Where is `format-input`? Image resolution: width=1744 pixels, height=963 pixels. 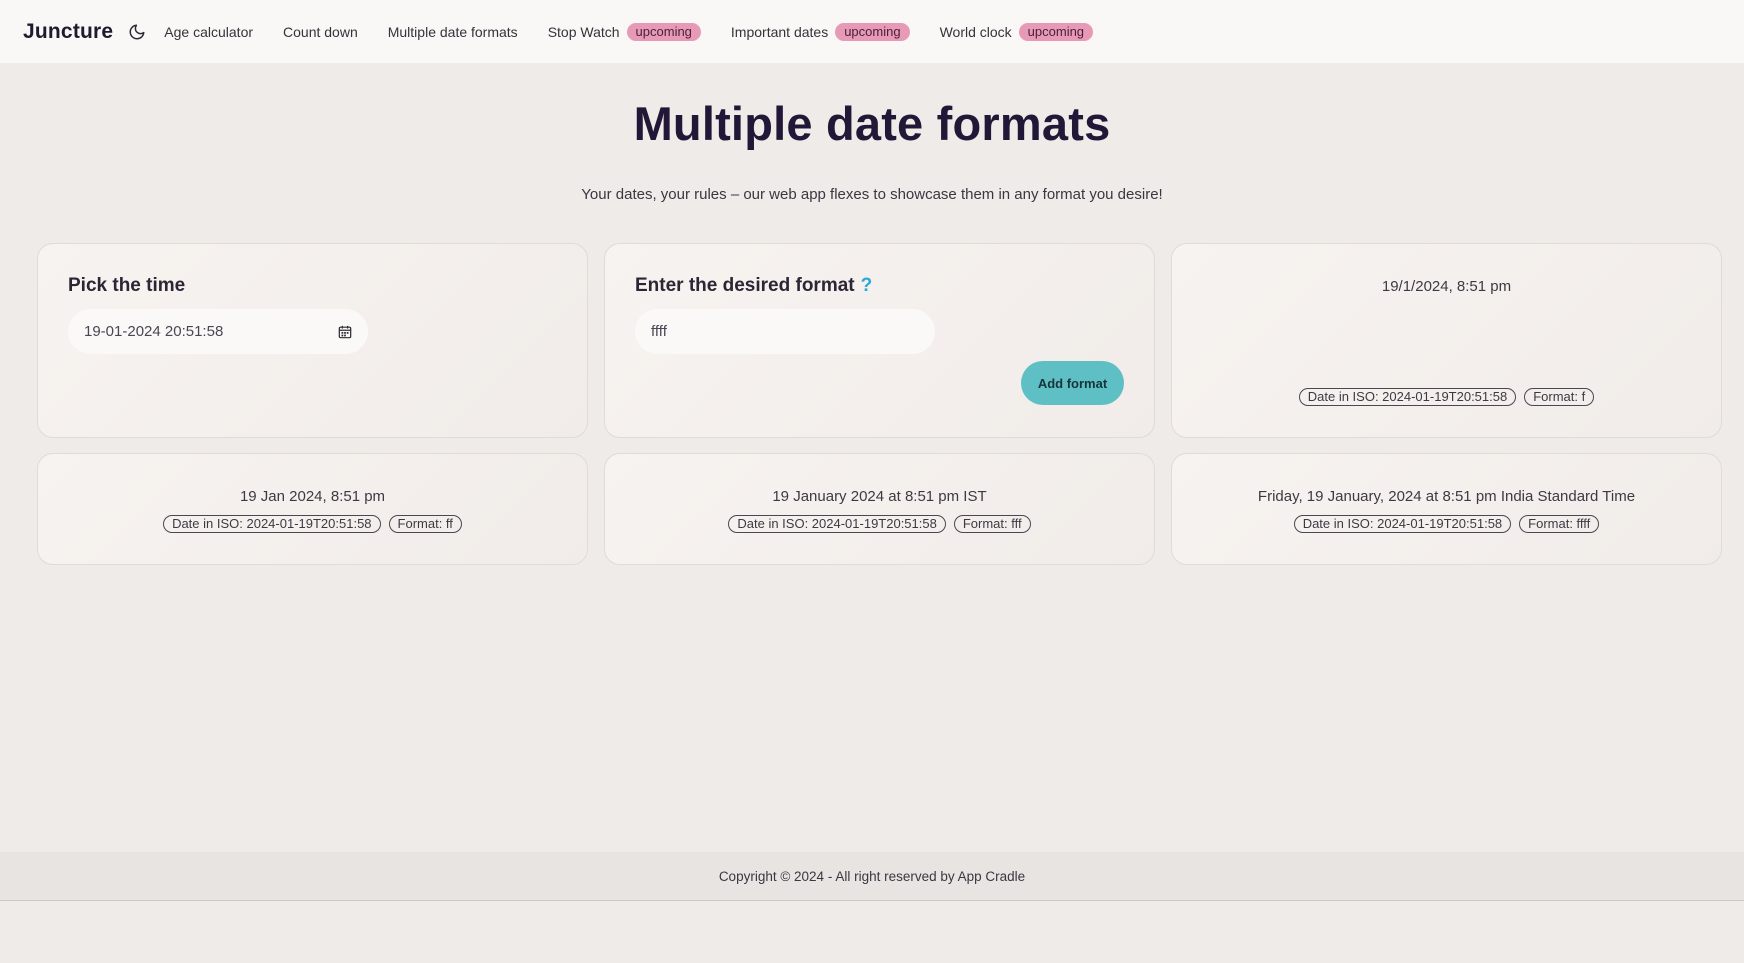
format-input is located at coordinates (771, 331).